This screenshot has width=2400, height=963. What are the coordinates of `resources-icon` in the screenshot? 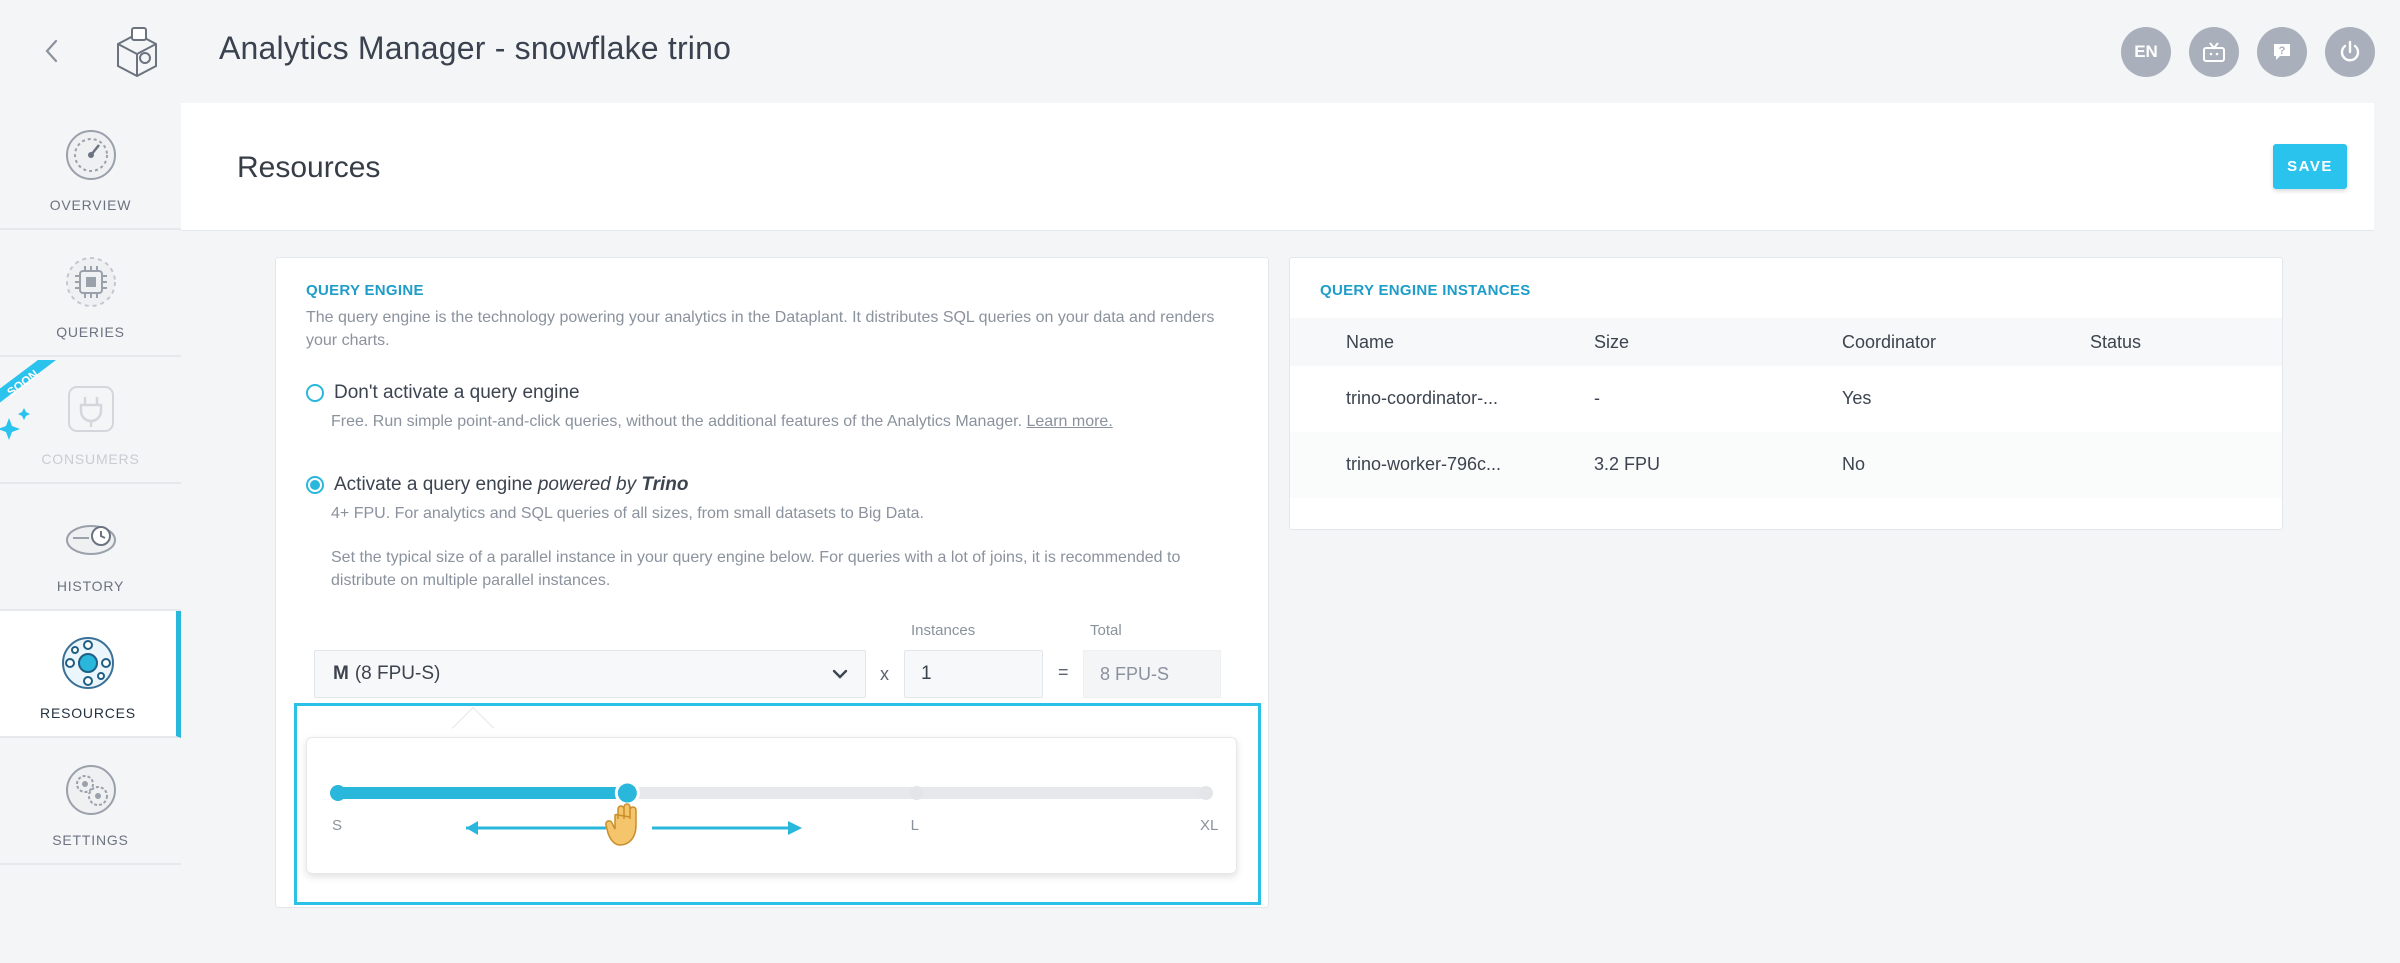 It's located at (88, 663).